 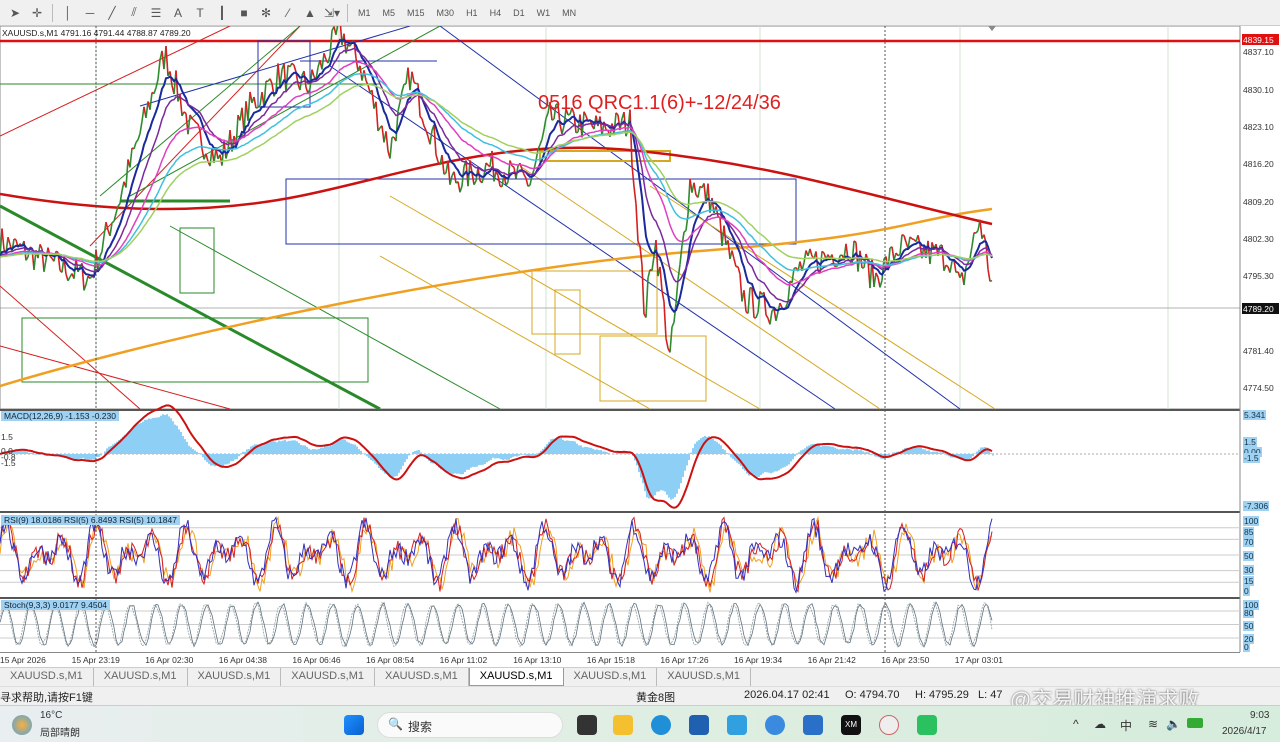 What do you see at coordinates (587, 725) in the screenshot?
I see `task-view-icon` at bounding box center [587, 725].